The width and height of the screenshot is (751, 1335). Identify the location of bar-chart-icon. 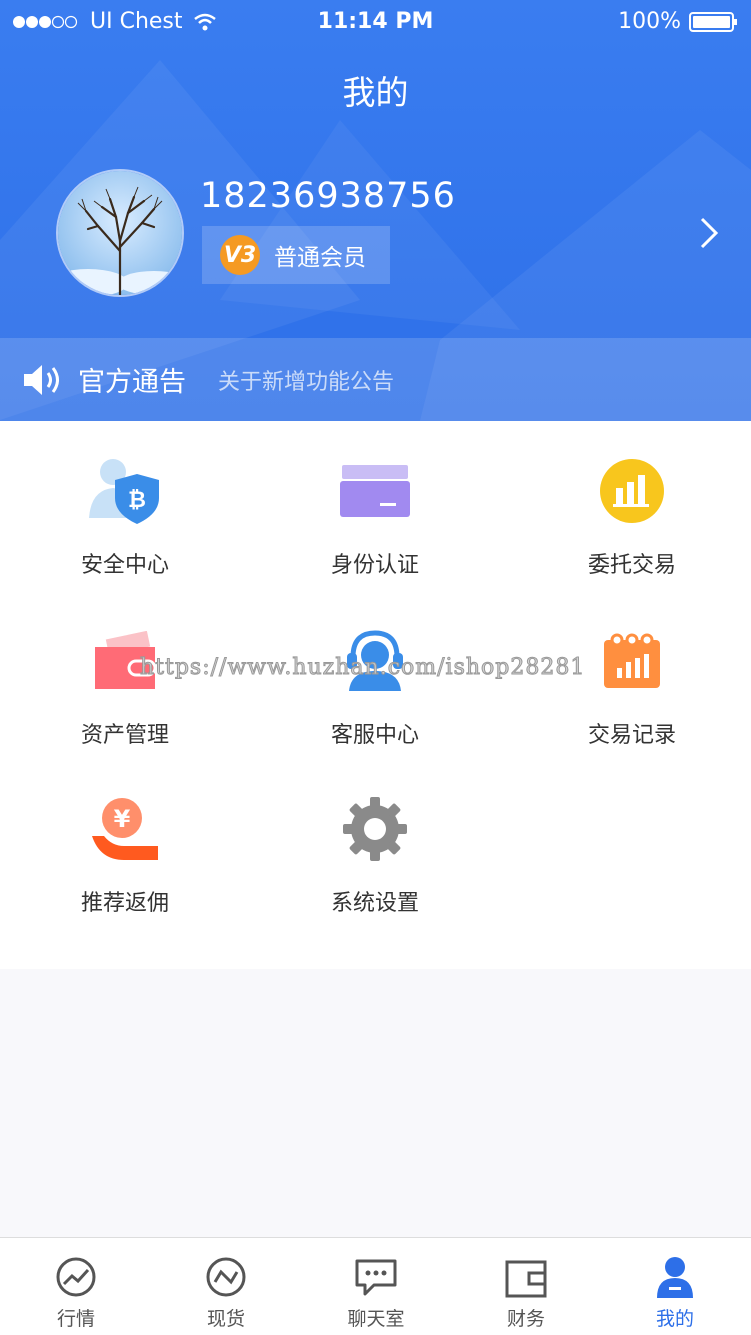
(632, 491).